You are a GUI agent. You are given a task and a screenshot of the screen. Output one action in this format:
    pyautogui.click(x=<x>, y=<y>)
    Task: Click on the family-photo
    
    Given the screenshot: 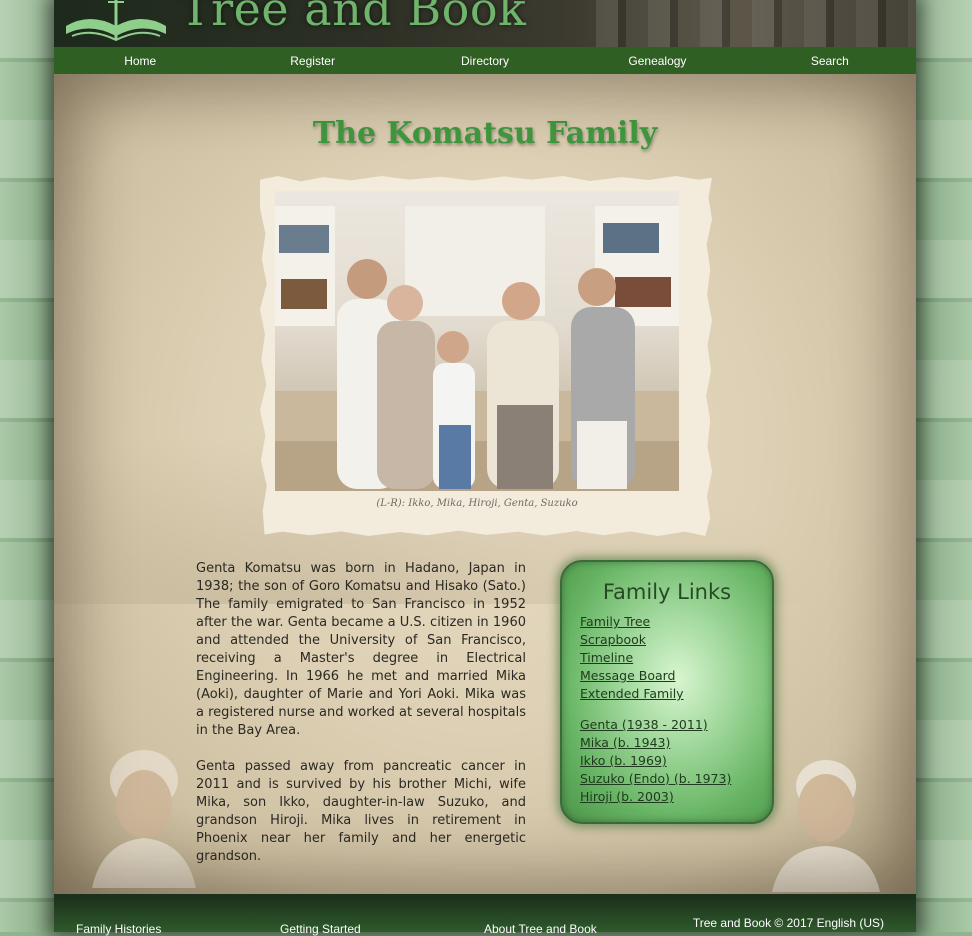 What is the action you would take?
    pyautogui.click(x=477, y=341)
    